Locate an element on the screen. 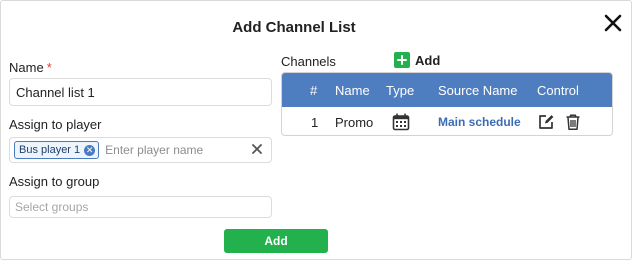 The width and height of the screenshot is (632, 260). player-field: Bus player 1 ✕ is located at coordinates (140, 150).